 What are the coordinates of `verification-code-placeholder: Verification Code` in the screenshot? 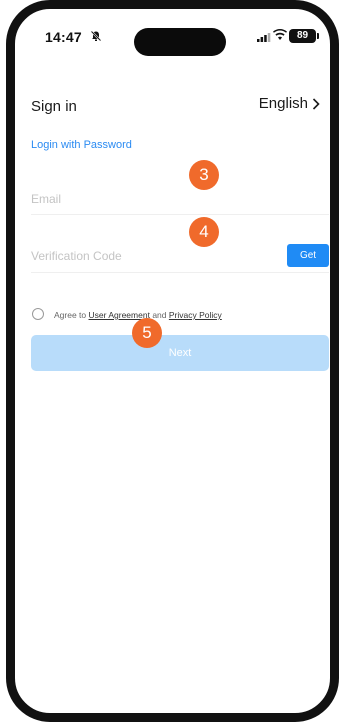 It's located at (76, 256).